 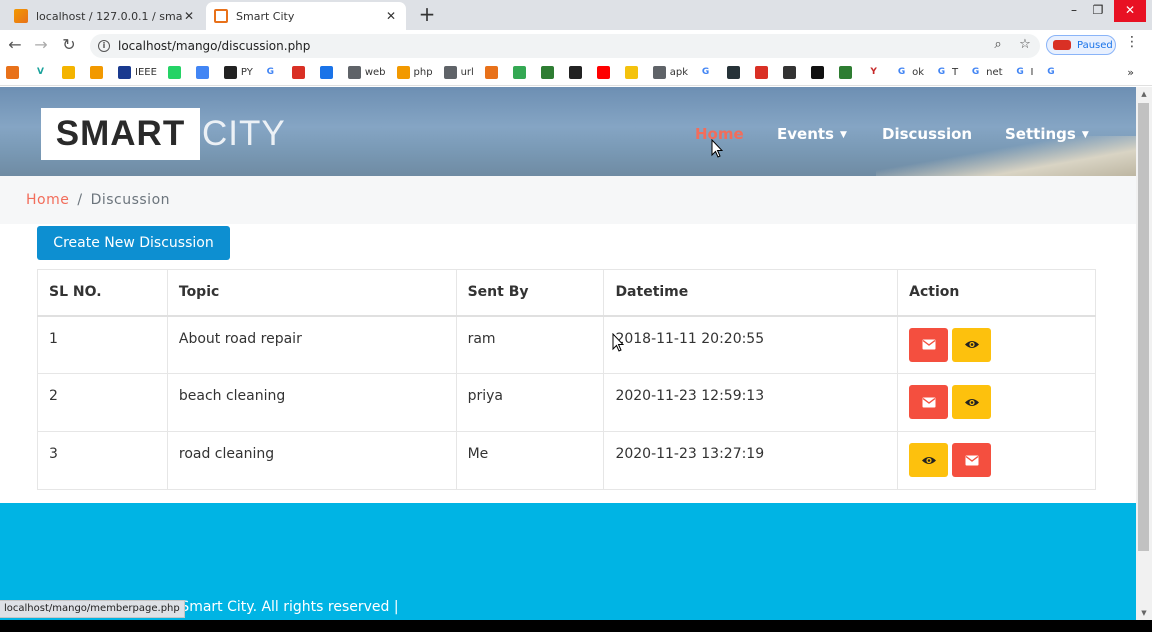 I want to click on site-info-icon: i, so click(x=104, y=46).